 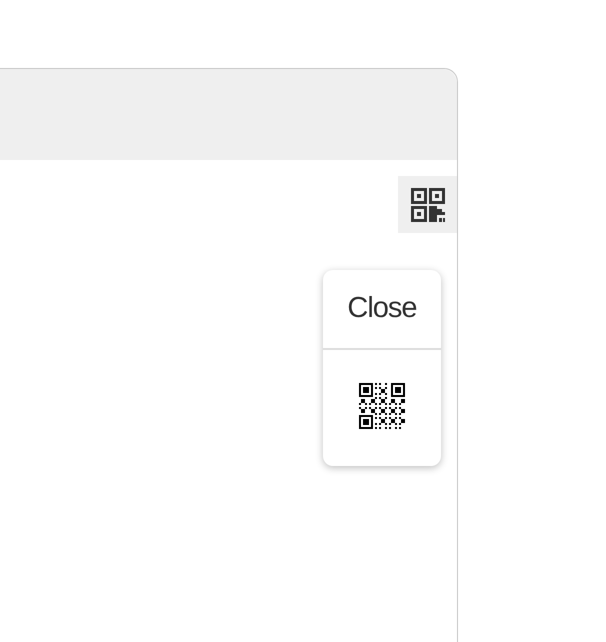 I want to click on qr-code-button, so click(x=427, y=204).